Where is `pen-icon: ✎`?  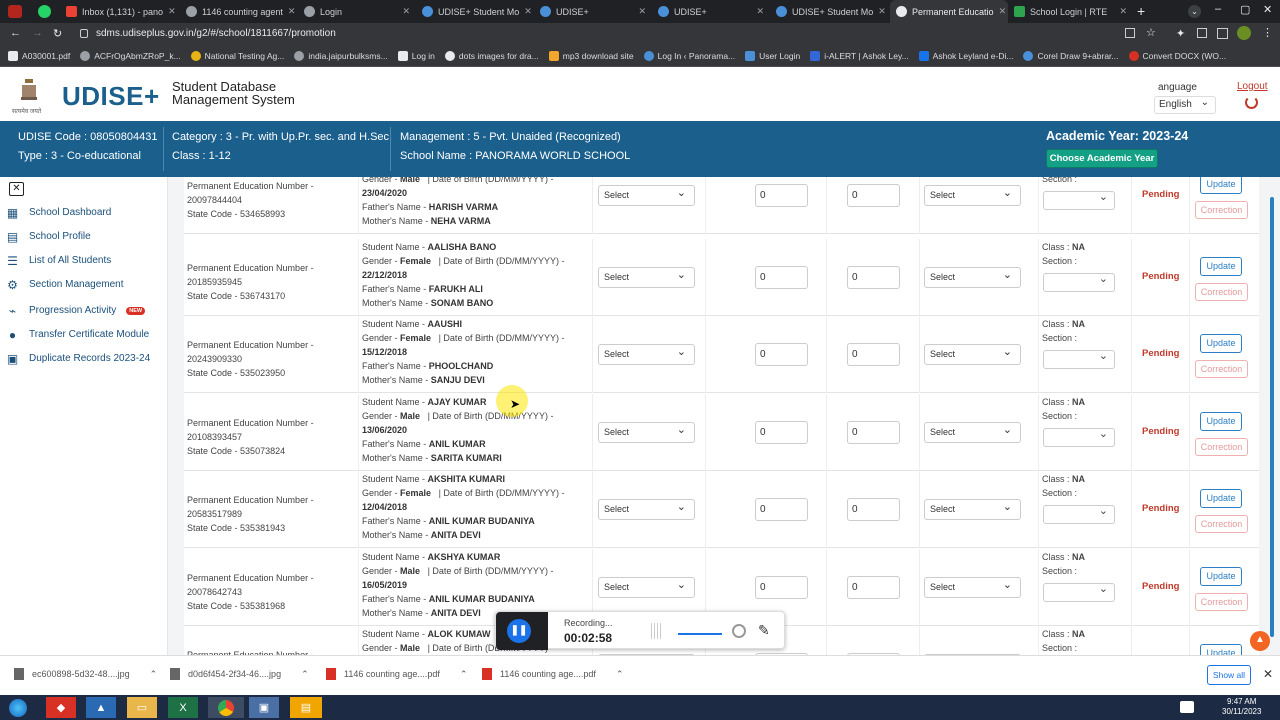
pen-icon: ✎ is located at coordinates (764, 630).